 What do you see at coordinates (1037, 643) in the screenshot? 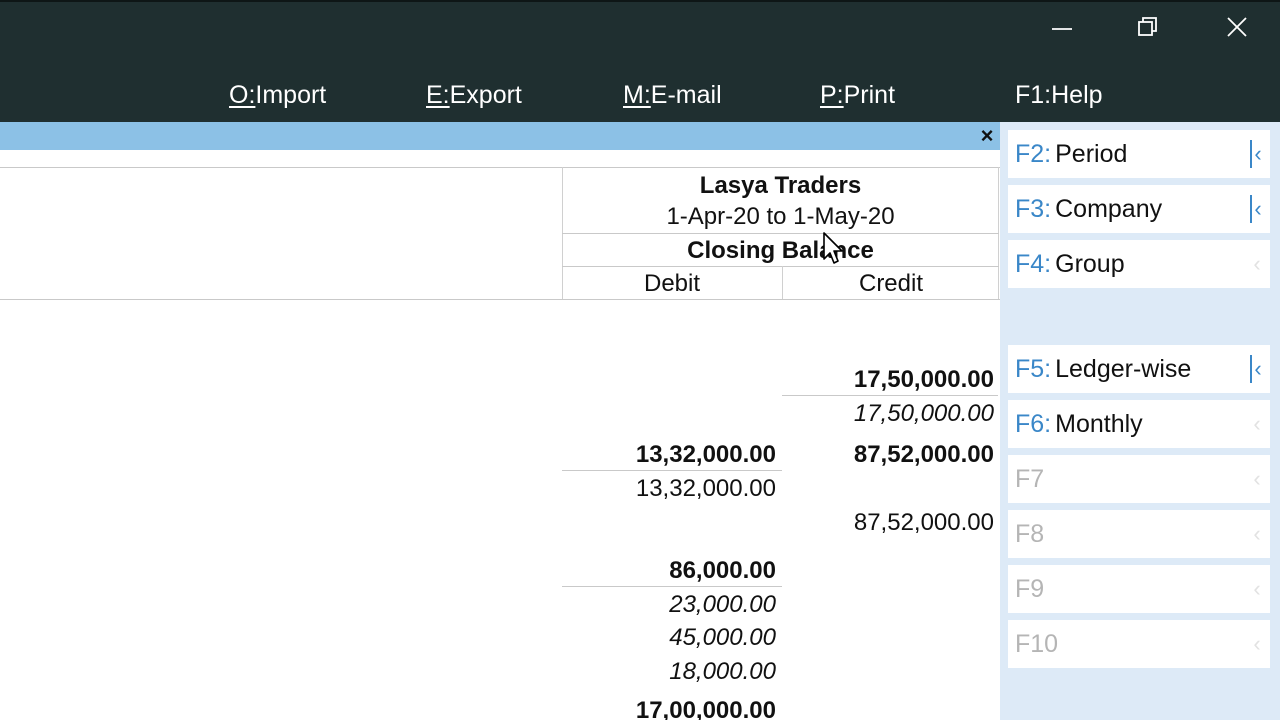
I see `f10-key: F10` at bounding box center [1037, 643].